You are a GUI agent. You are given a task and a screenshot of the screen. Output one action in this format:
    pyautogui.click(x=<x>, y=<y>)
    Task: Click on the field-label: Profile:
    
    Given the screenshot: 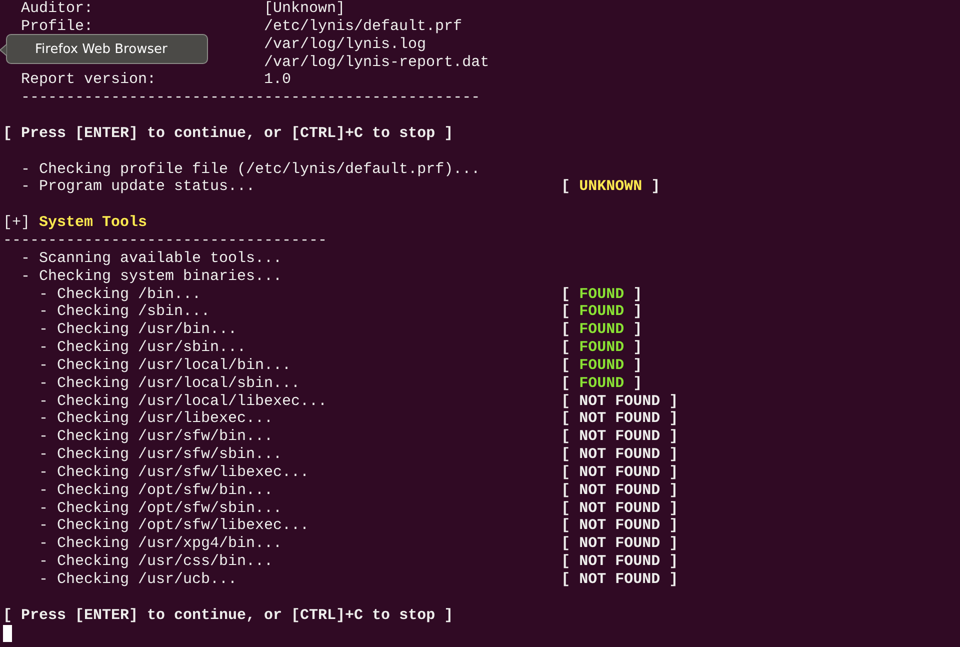 What is the action you would take?
    pyautogui.click(x=57, y=26)
    